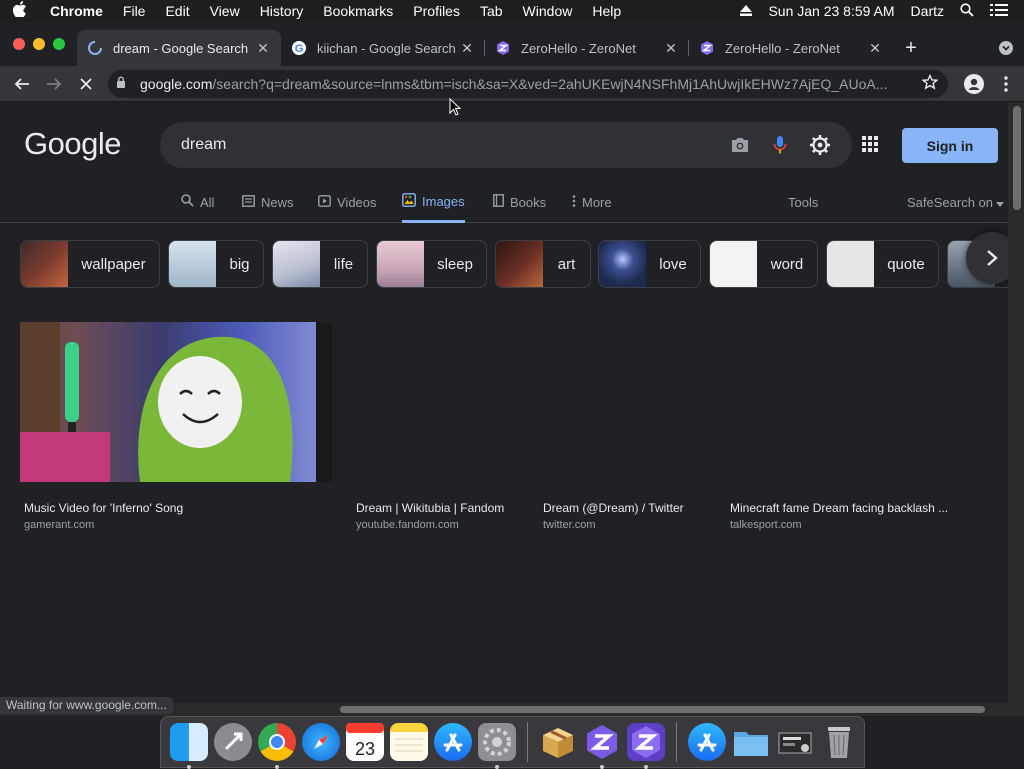 This screenshot has height=769, width=1024. I want to click on safari-icon, so click(321, 742).